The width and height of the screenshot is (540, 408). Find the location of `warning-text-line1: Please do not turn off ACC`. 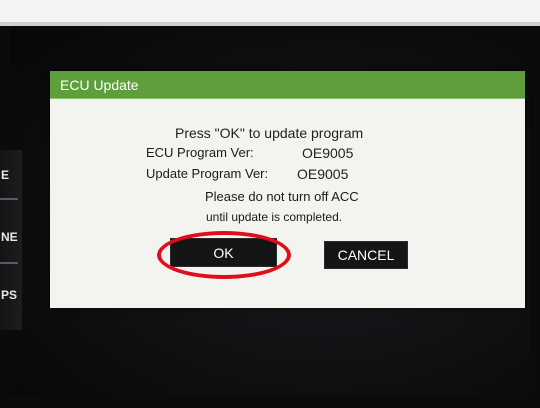

warning-text-line1: Please do not turn off ACC is located at coordinates (282, 196).